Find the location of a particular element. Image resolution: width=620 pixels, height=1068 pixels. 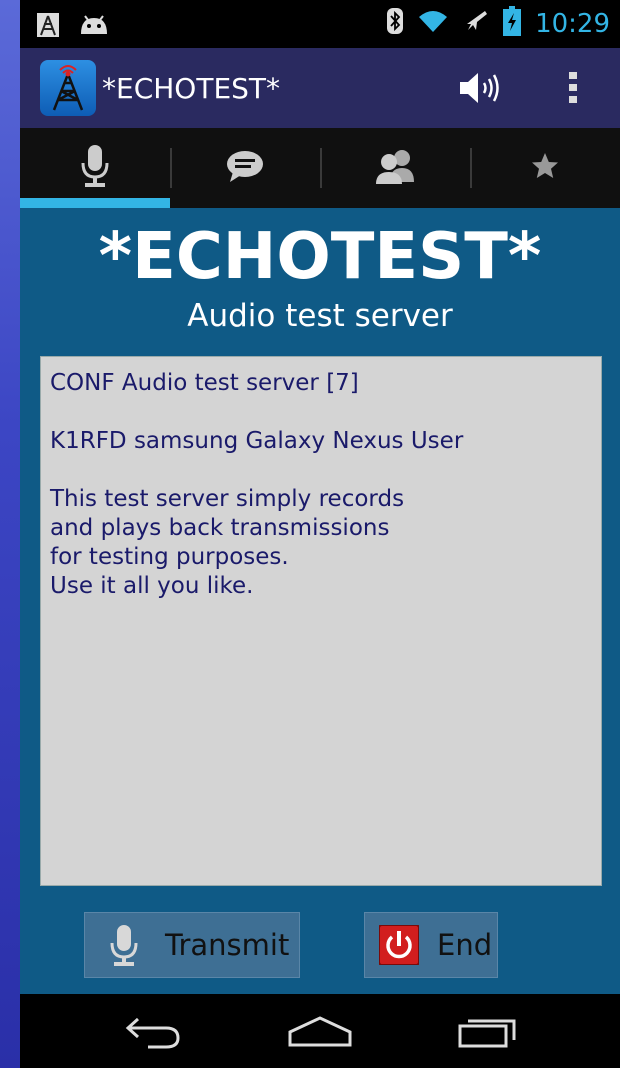

info-line: CONF Audio test server [7] is located at coordinates (204, 383).